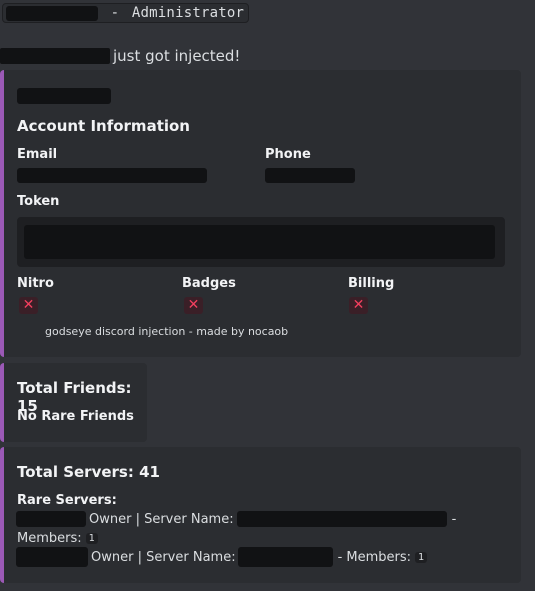 The height and width of the screenshot is (591, 535). I want to click on badges-label: Badges, so click(209, 283).